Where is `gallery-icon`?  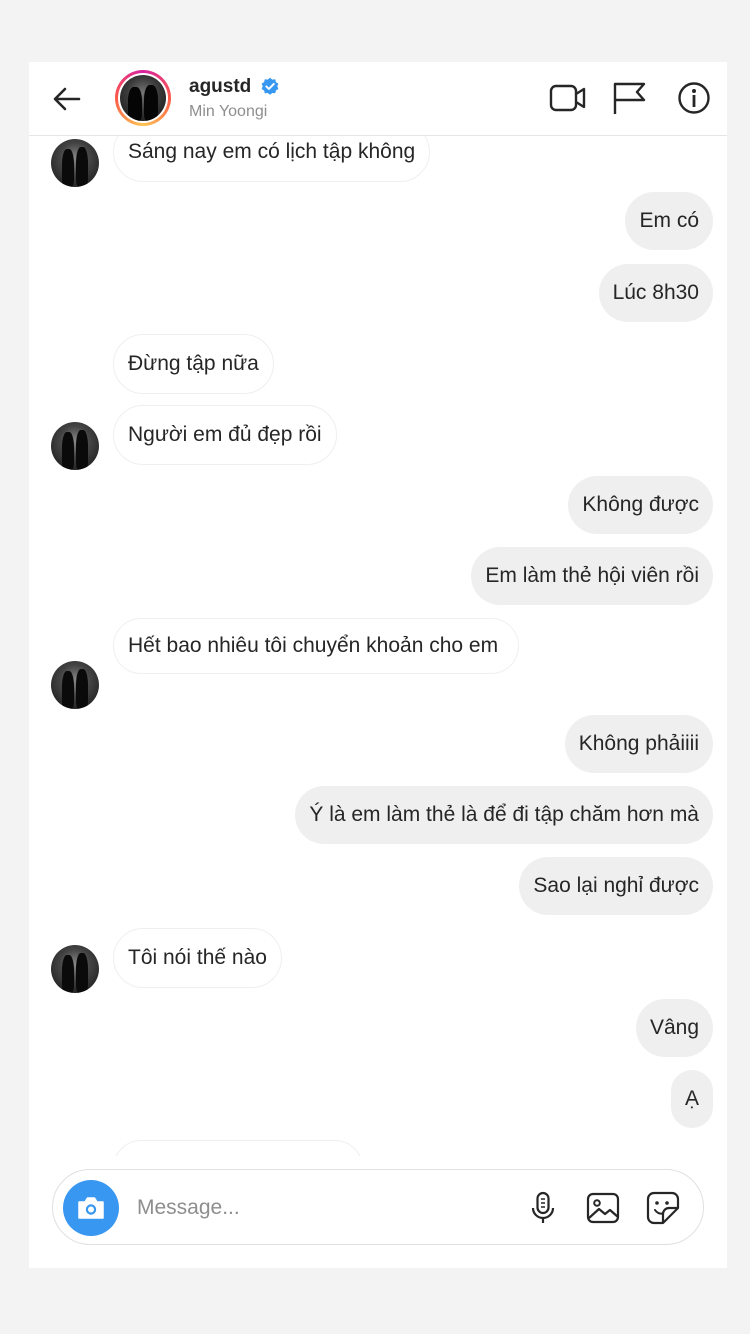
gallery-icon is located at coordinates (603, 1208).